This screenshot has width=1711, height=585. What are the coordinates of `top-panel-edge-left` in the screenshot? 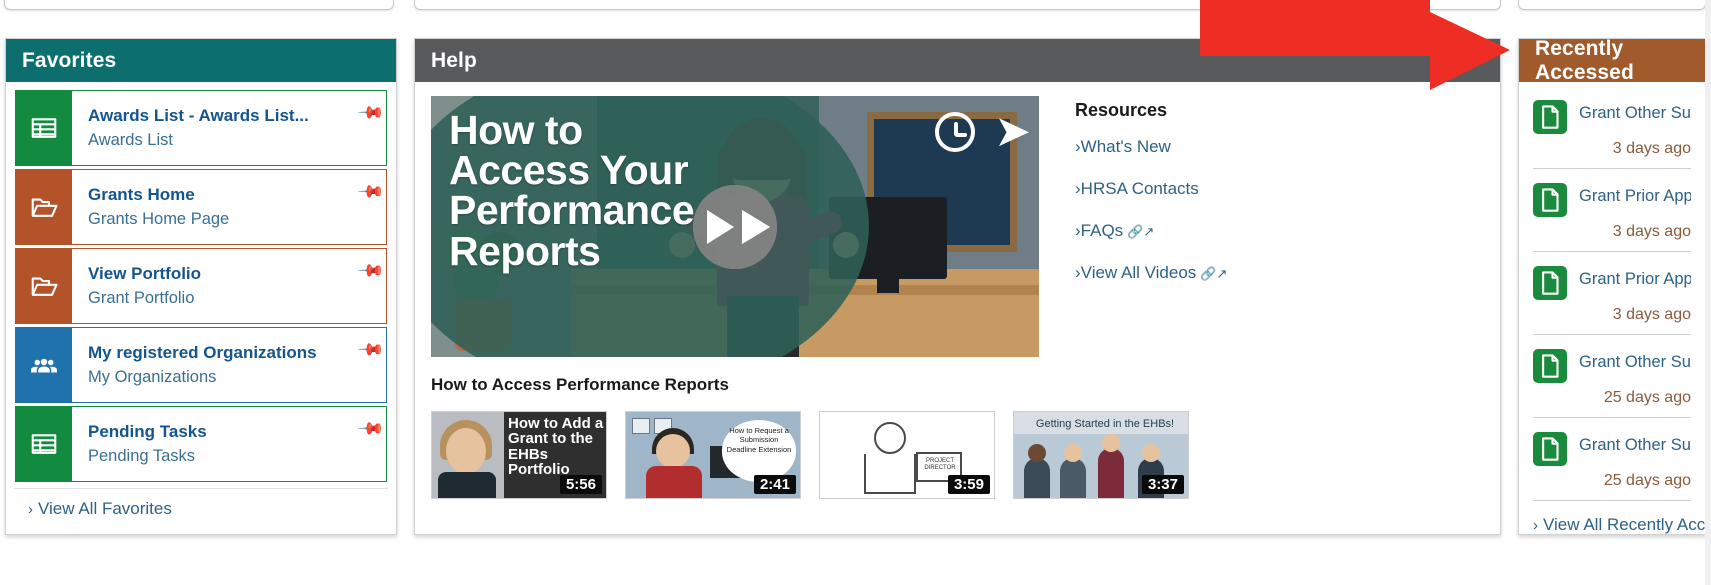 It's located at (199, 5).